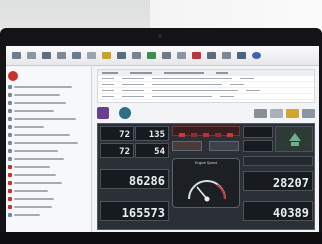 The height and width of the screenshot is (244, 322). Describe the element at coordinates (290, 213) in the screenshot. I see `gauge-value: 40389` at that location.